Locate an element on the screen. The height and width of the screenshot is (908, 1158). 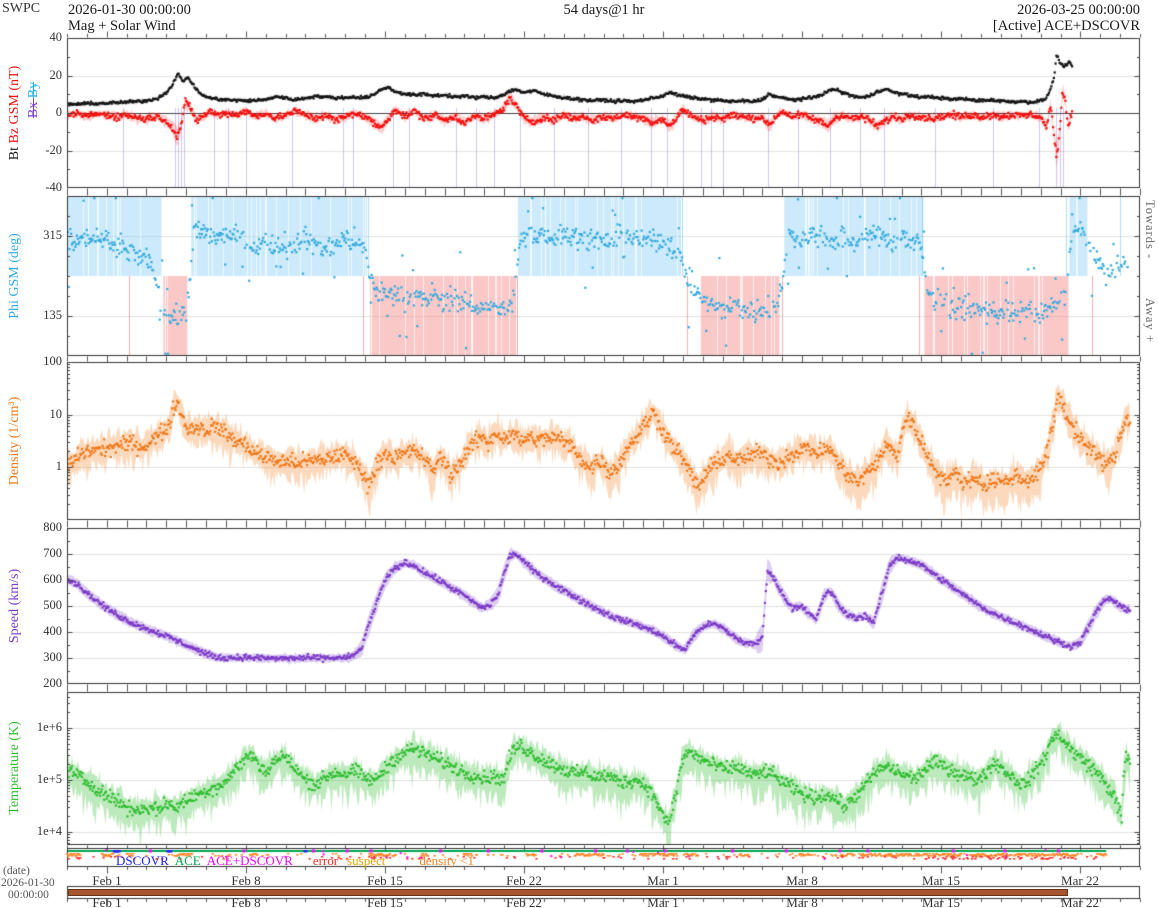
y-tick-label: 1e+5 is located at coordinates (49, 779).